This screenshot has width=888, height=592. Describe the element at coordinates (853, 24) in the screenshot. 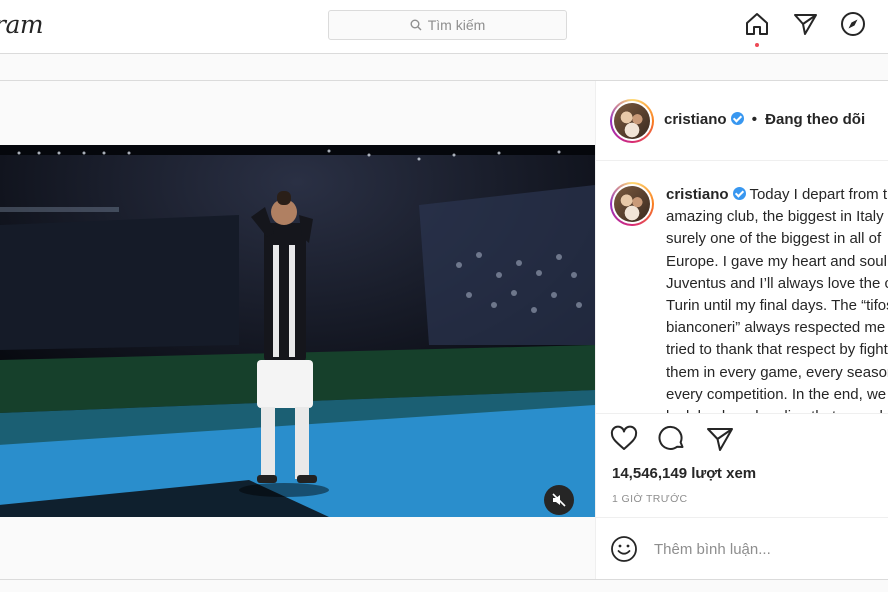

I see `explore-compass-icon` at that location.